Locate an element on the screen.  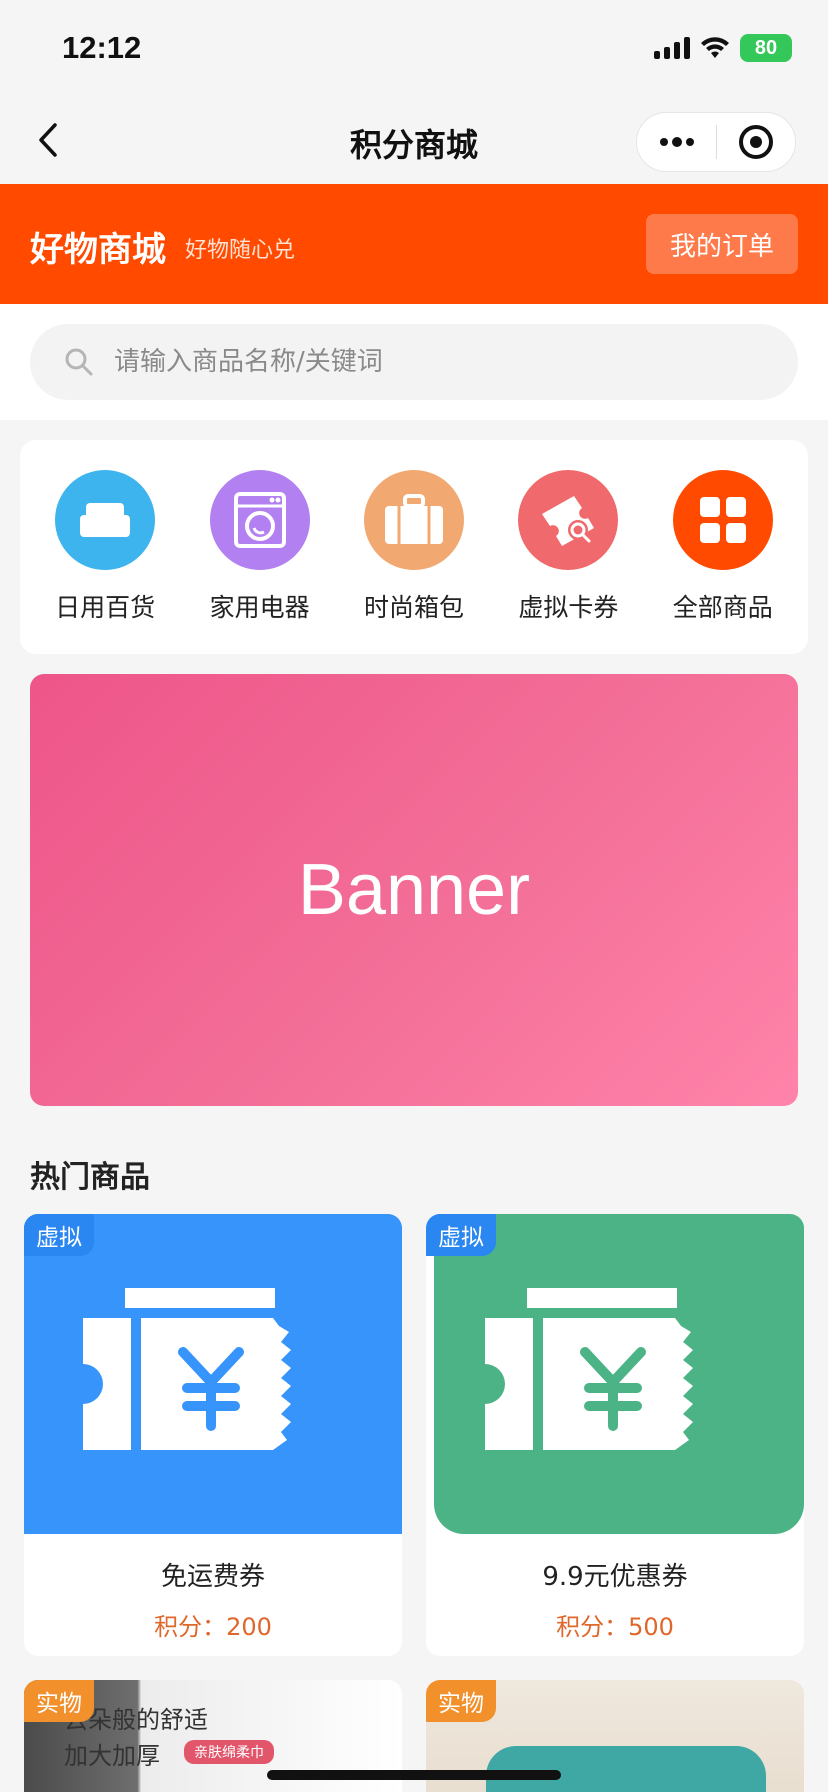
product-name: 免运费券 is located at coordinates (212, 1577).